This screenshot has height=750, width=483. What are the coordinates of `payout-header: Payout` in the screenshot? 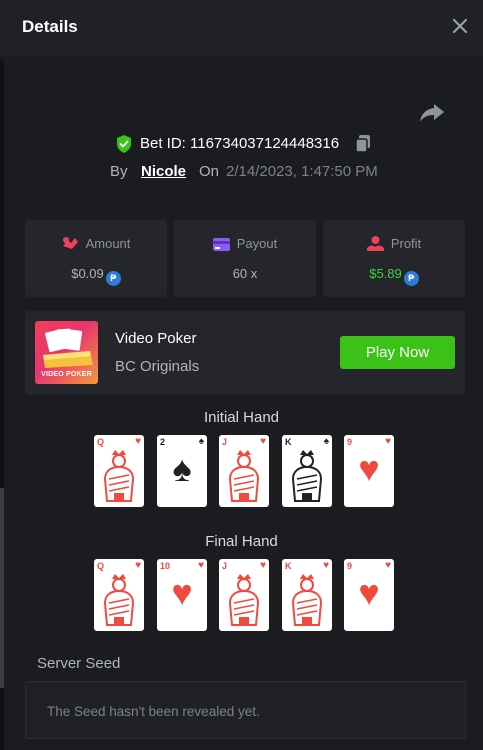 It's located at (245, 243).